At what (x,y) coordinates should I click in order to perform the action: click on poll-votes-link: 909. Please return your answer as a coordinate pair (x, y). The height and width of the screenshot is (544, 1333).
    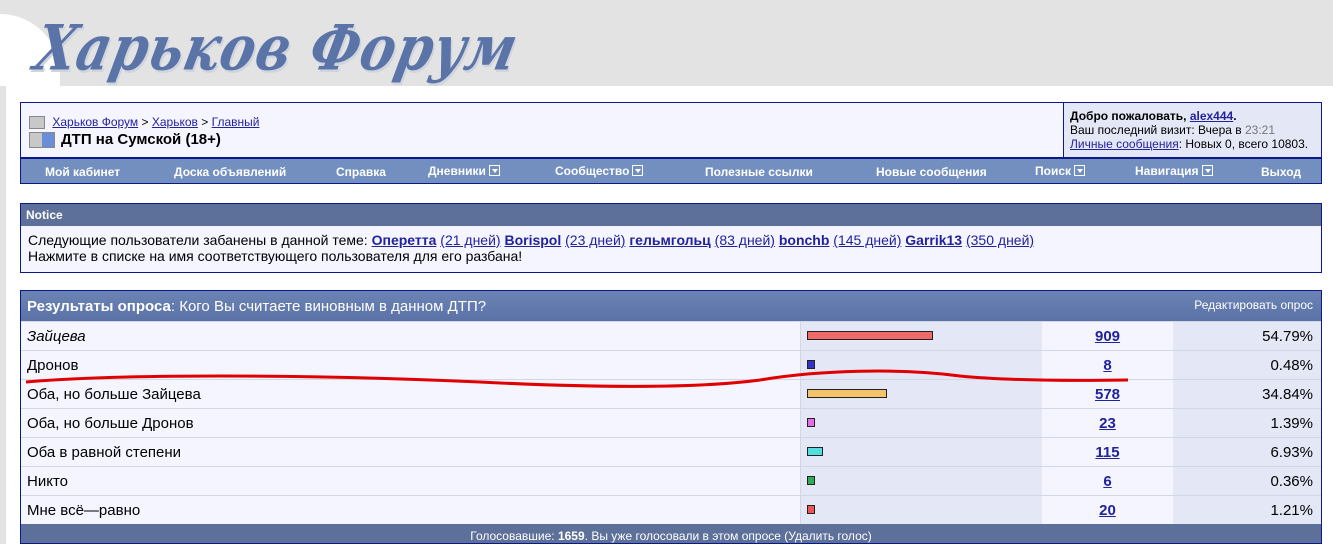
    Looking at the image, I should click on (1107, 336).